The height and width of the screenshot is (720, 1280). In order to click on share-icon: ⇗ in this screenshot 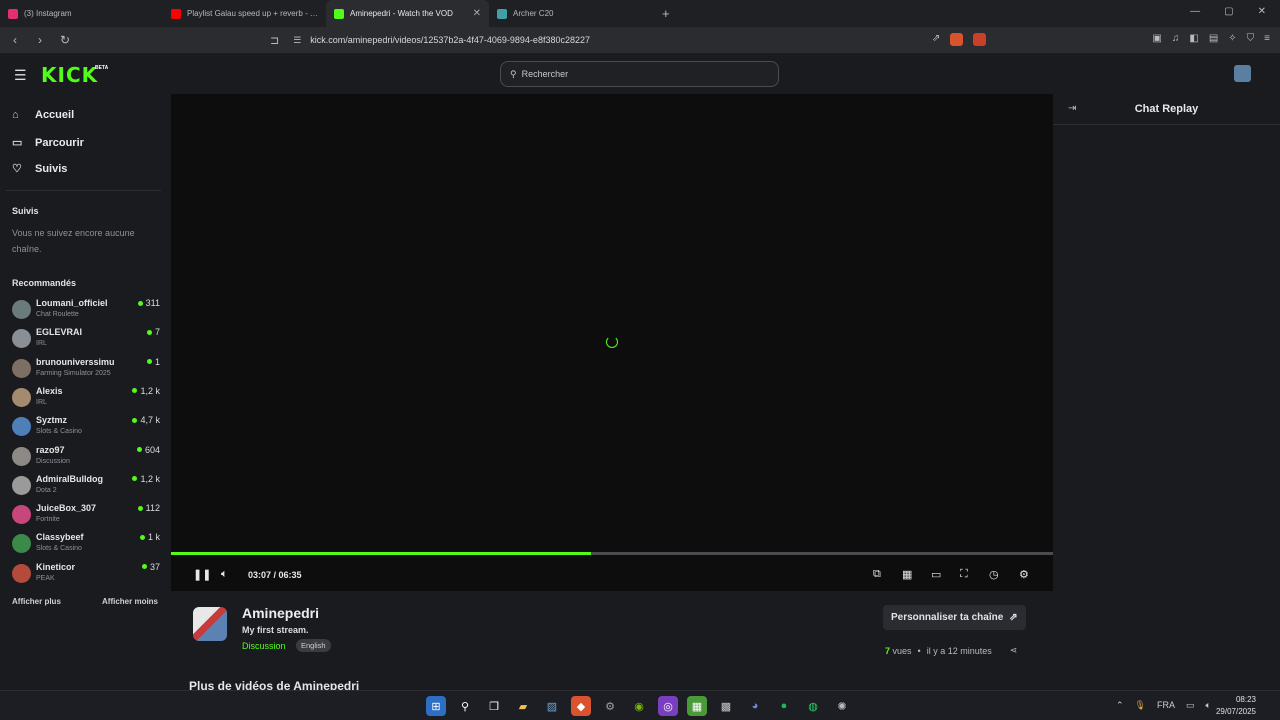, I will do `click(936, 39)`.